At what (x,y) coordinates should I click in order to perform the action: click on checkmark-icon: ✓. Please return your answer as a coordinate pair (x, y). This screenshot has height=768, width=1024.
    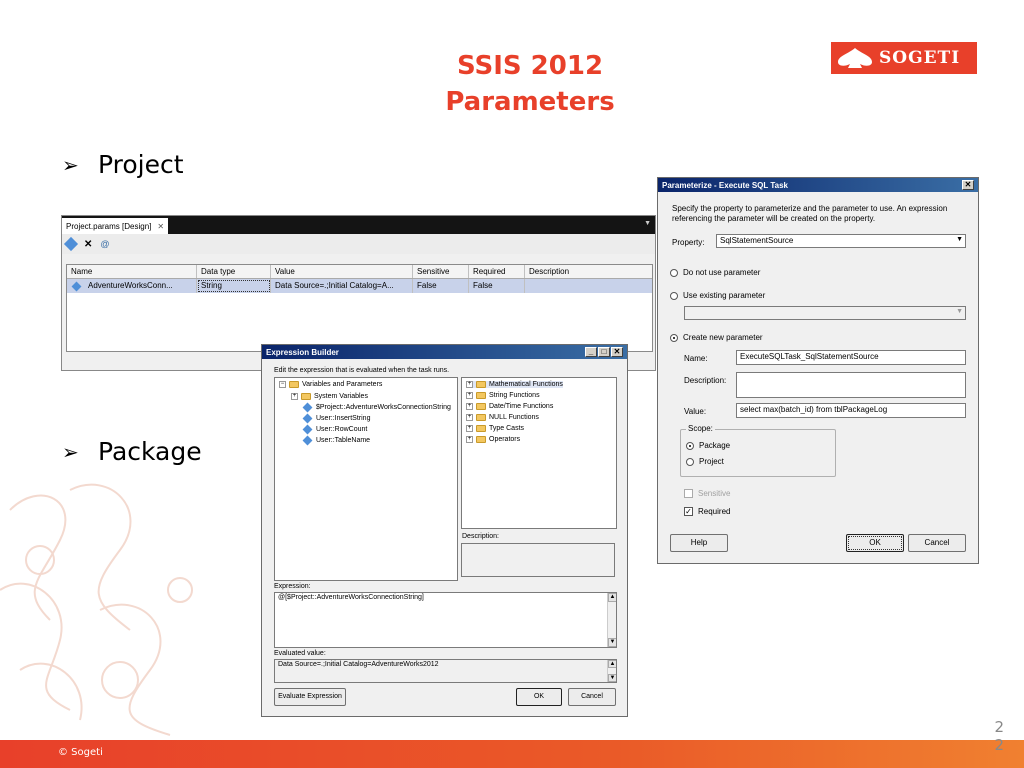
    Looking at the image, I should click on (688, 512).